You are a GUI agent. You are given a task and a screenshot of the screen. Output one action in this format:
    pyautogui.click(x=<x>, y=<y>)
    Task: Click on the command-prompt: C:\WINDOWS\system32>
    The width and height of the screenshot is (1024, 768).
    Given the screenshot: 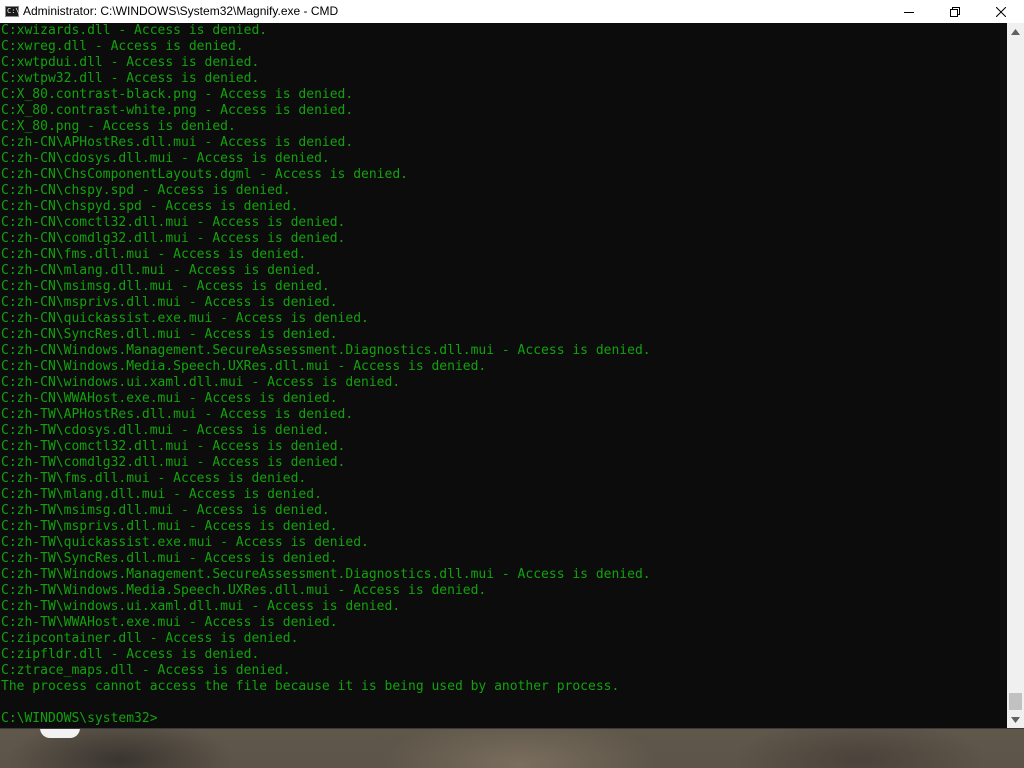 What is the action you would take?
    pyautogui.click(x=326, y=719)
    